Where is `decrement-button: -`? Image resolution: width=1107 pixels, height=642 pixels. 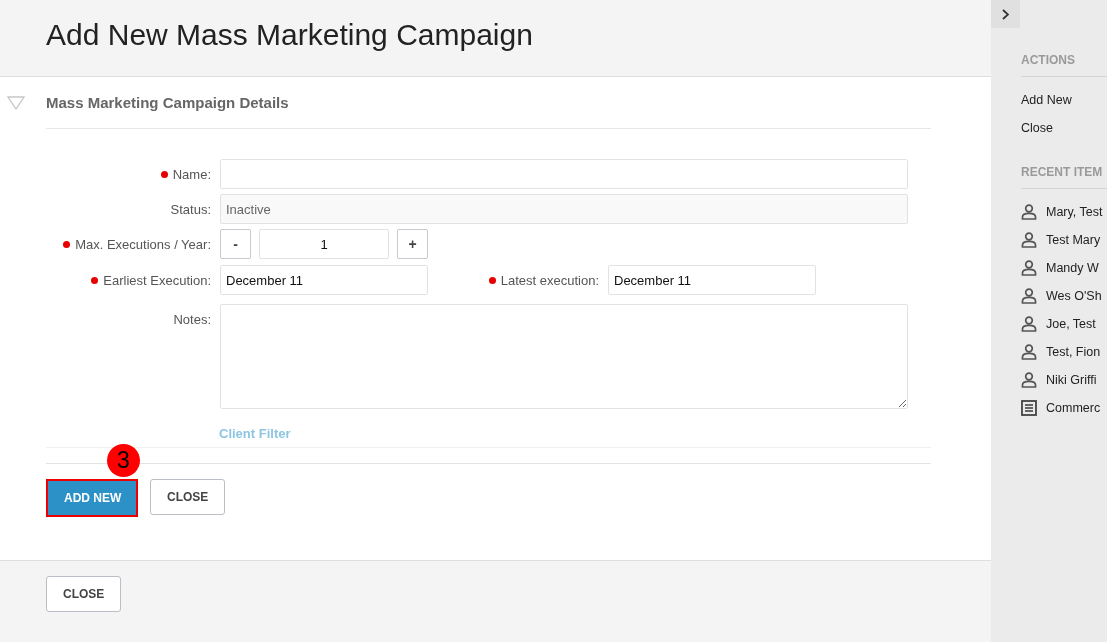
decrement-button: - is located at coordinates (235, 244).